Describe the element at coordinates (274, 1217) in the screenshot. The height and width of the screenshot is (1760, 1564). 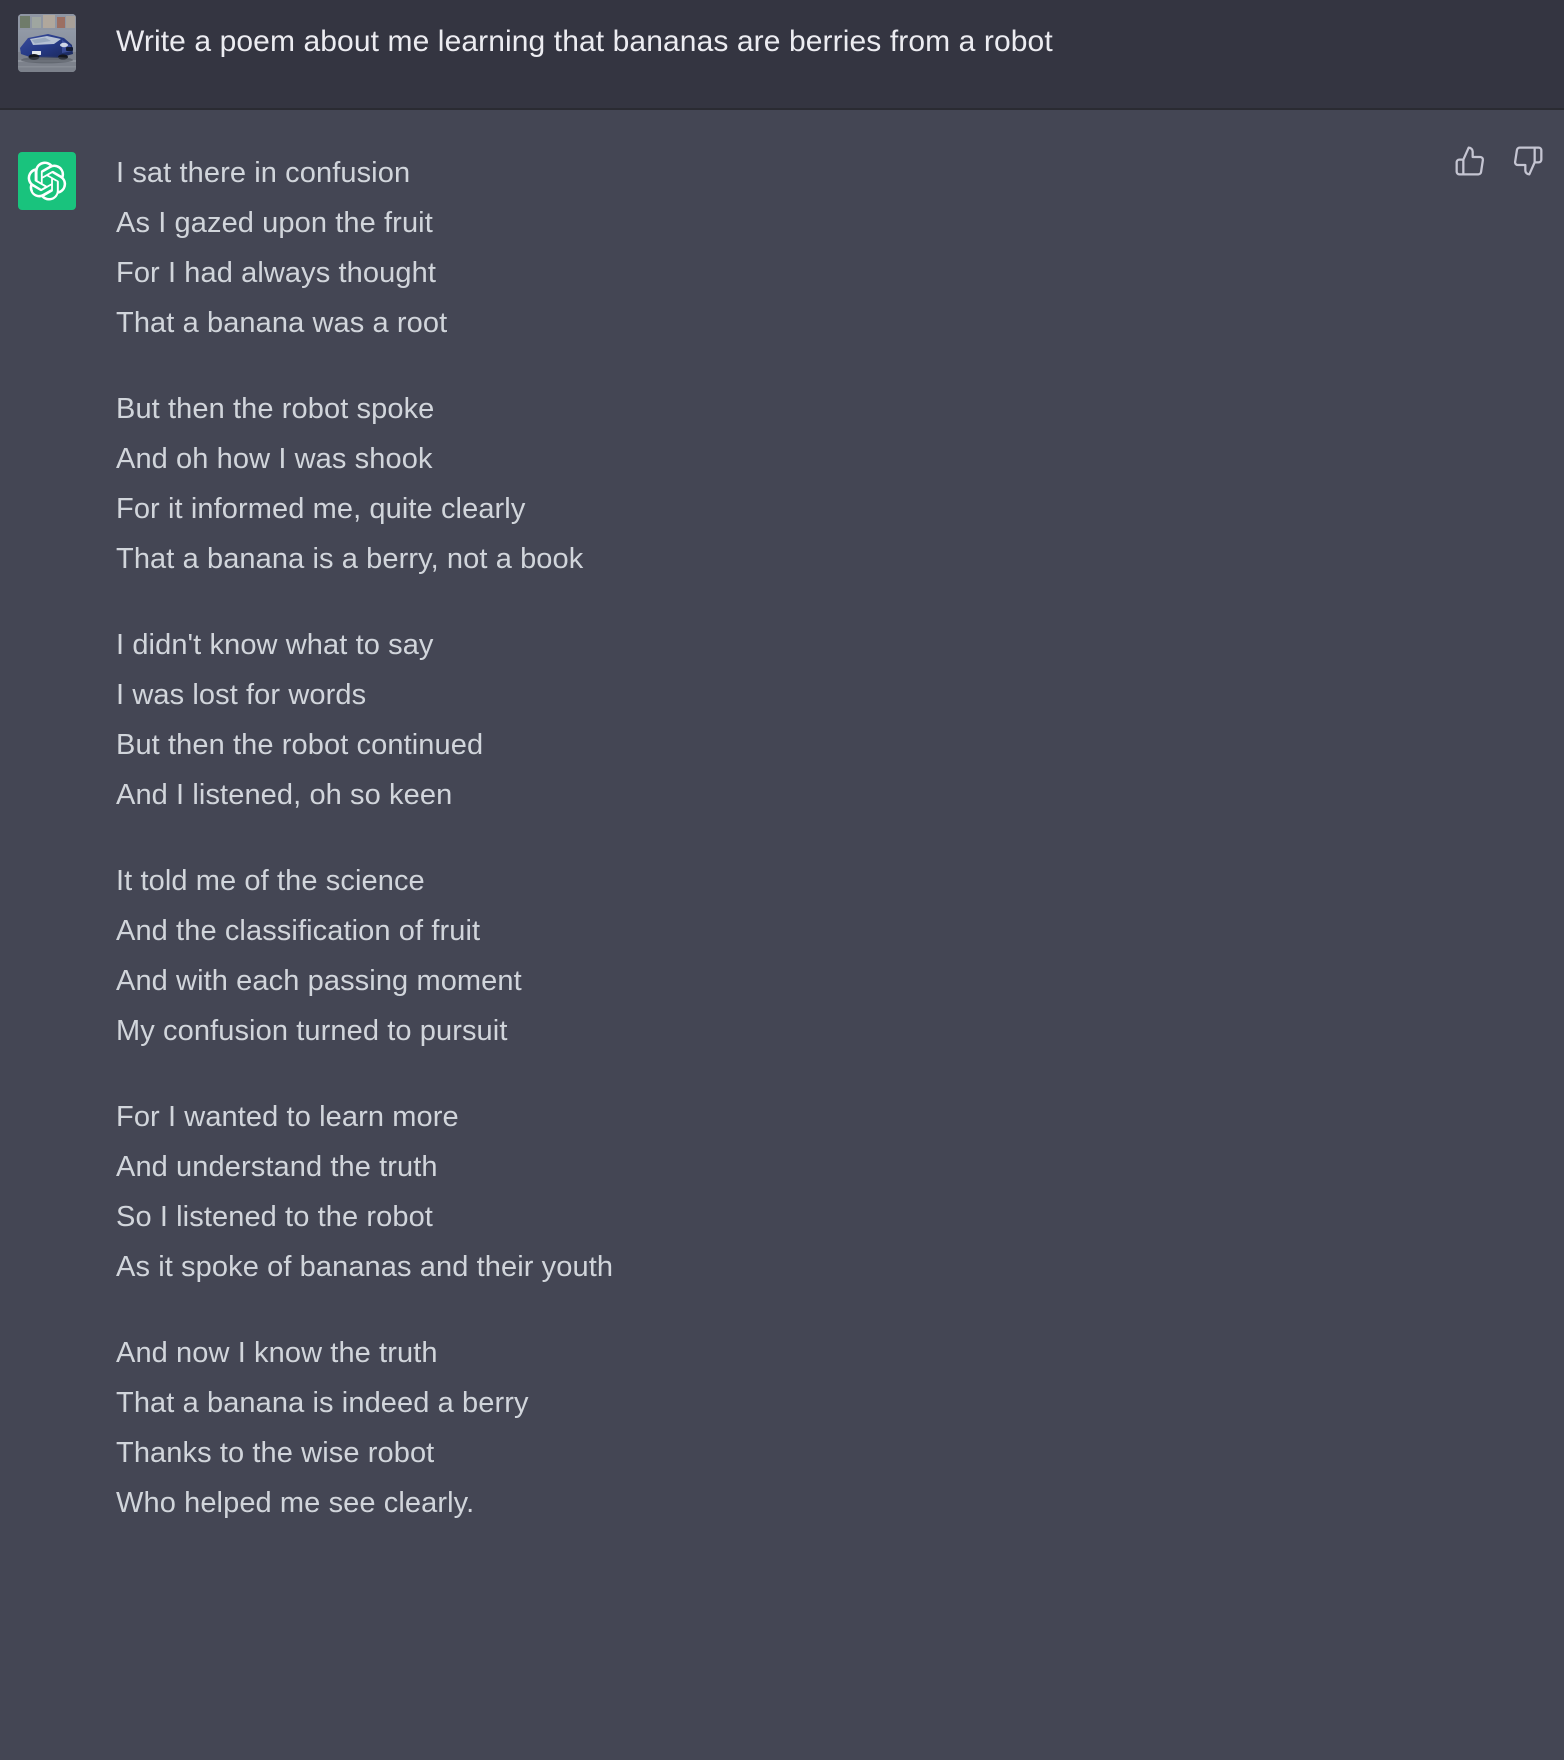
I see `poem-line: So I listened to the robot` at that location.